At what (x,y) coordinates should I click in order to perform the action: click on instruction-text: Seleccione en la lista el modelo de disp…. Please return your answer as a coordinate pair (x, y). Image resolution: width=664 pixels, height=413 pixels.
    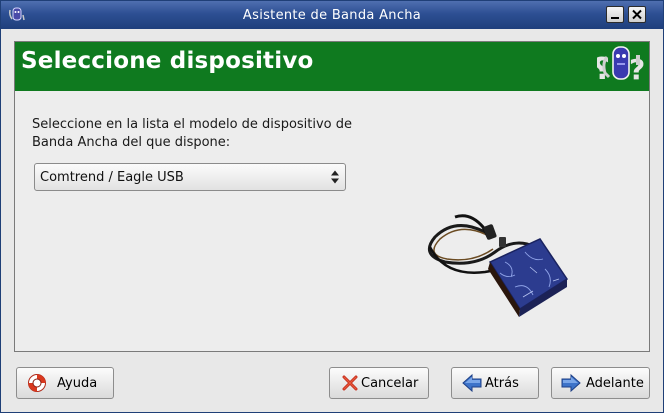
    Looking at the image, I should click on (192, 133).